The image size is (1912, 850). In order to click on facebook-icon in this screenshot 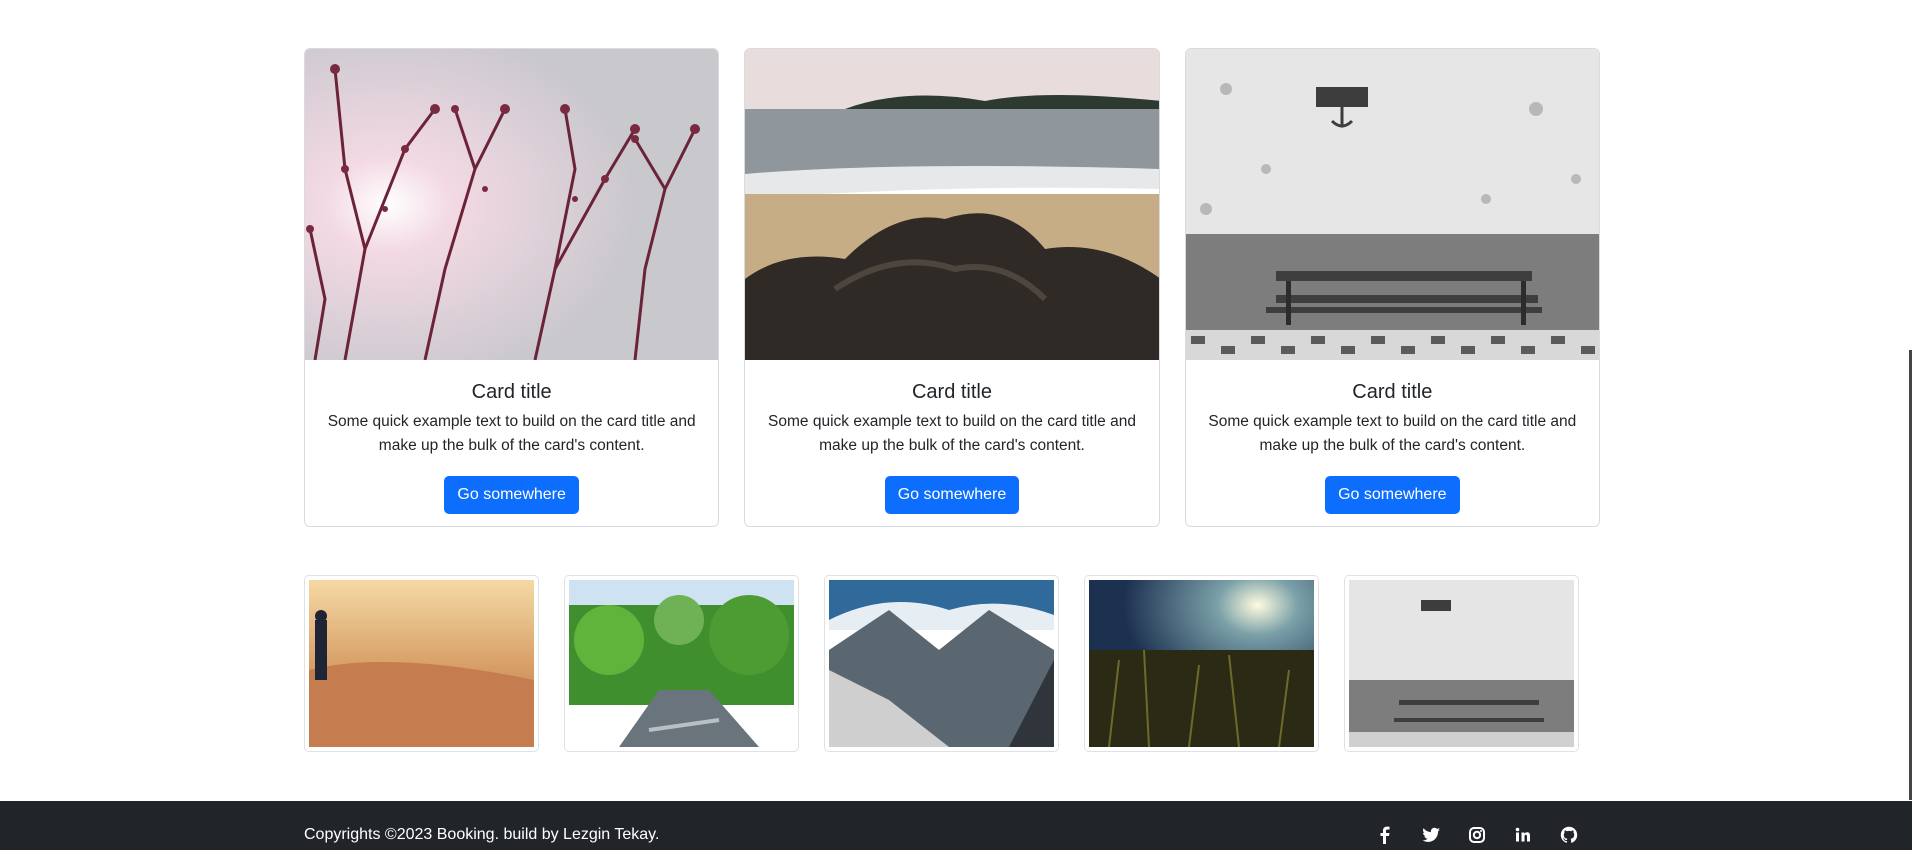, I will do `click(1385, 835)`.